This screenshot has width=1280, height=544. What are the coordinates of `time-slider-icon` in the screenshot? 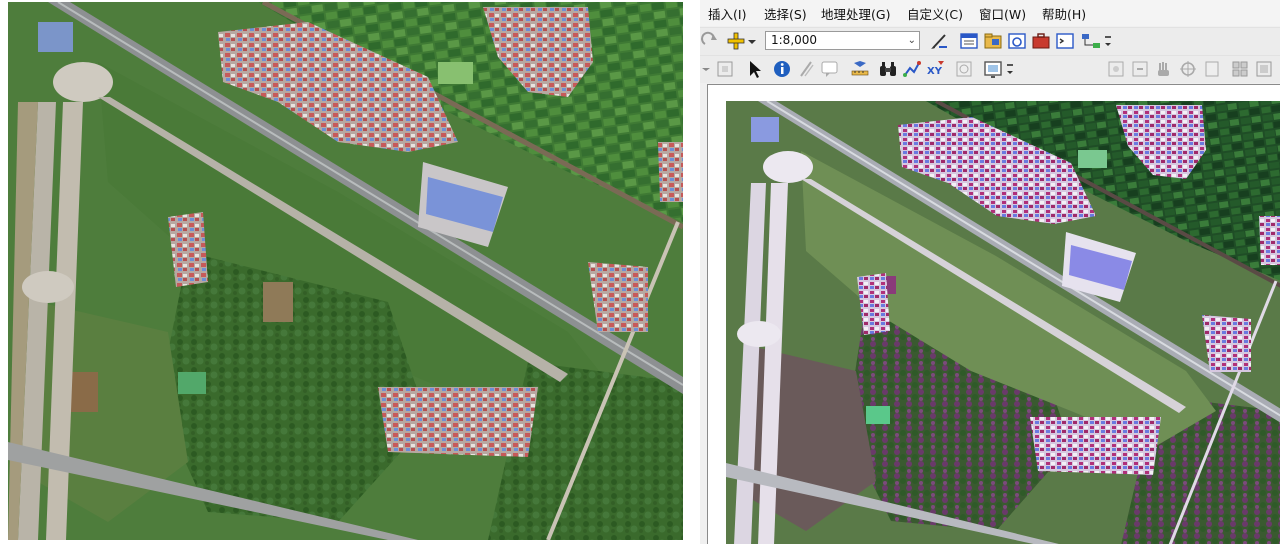 It's located at (964, 69).